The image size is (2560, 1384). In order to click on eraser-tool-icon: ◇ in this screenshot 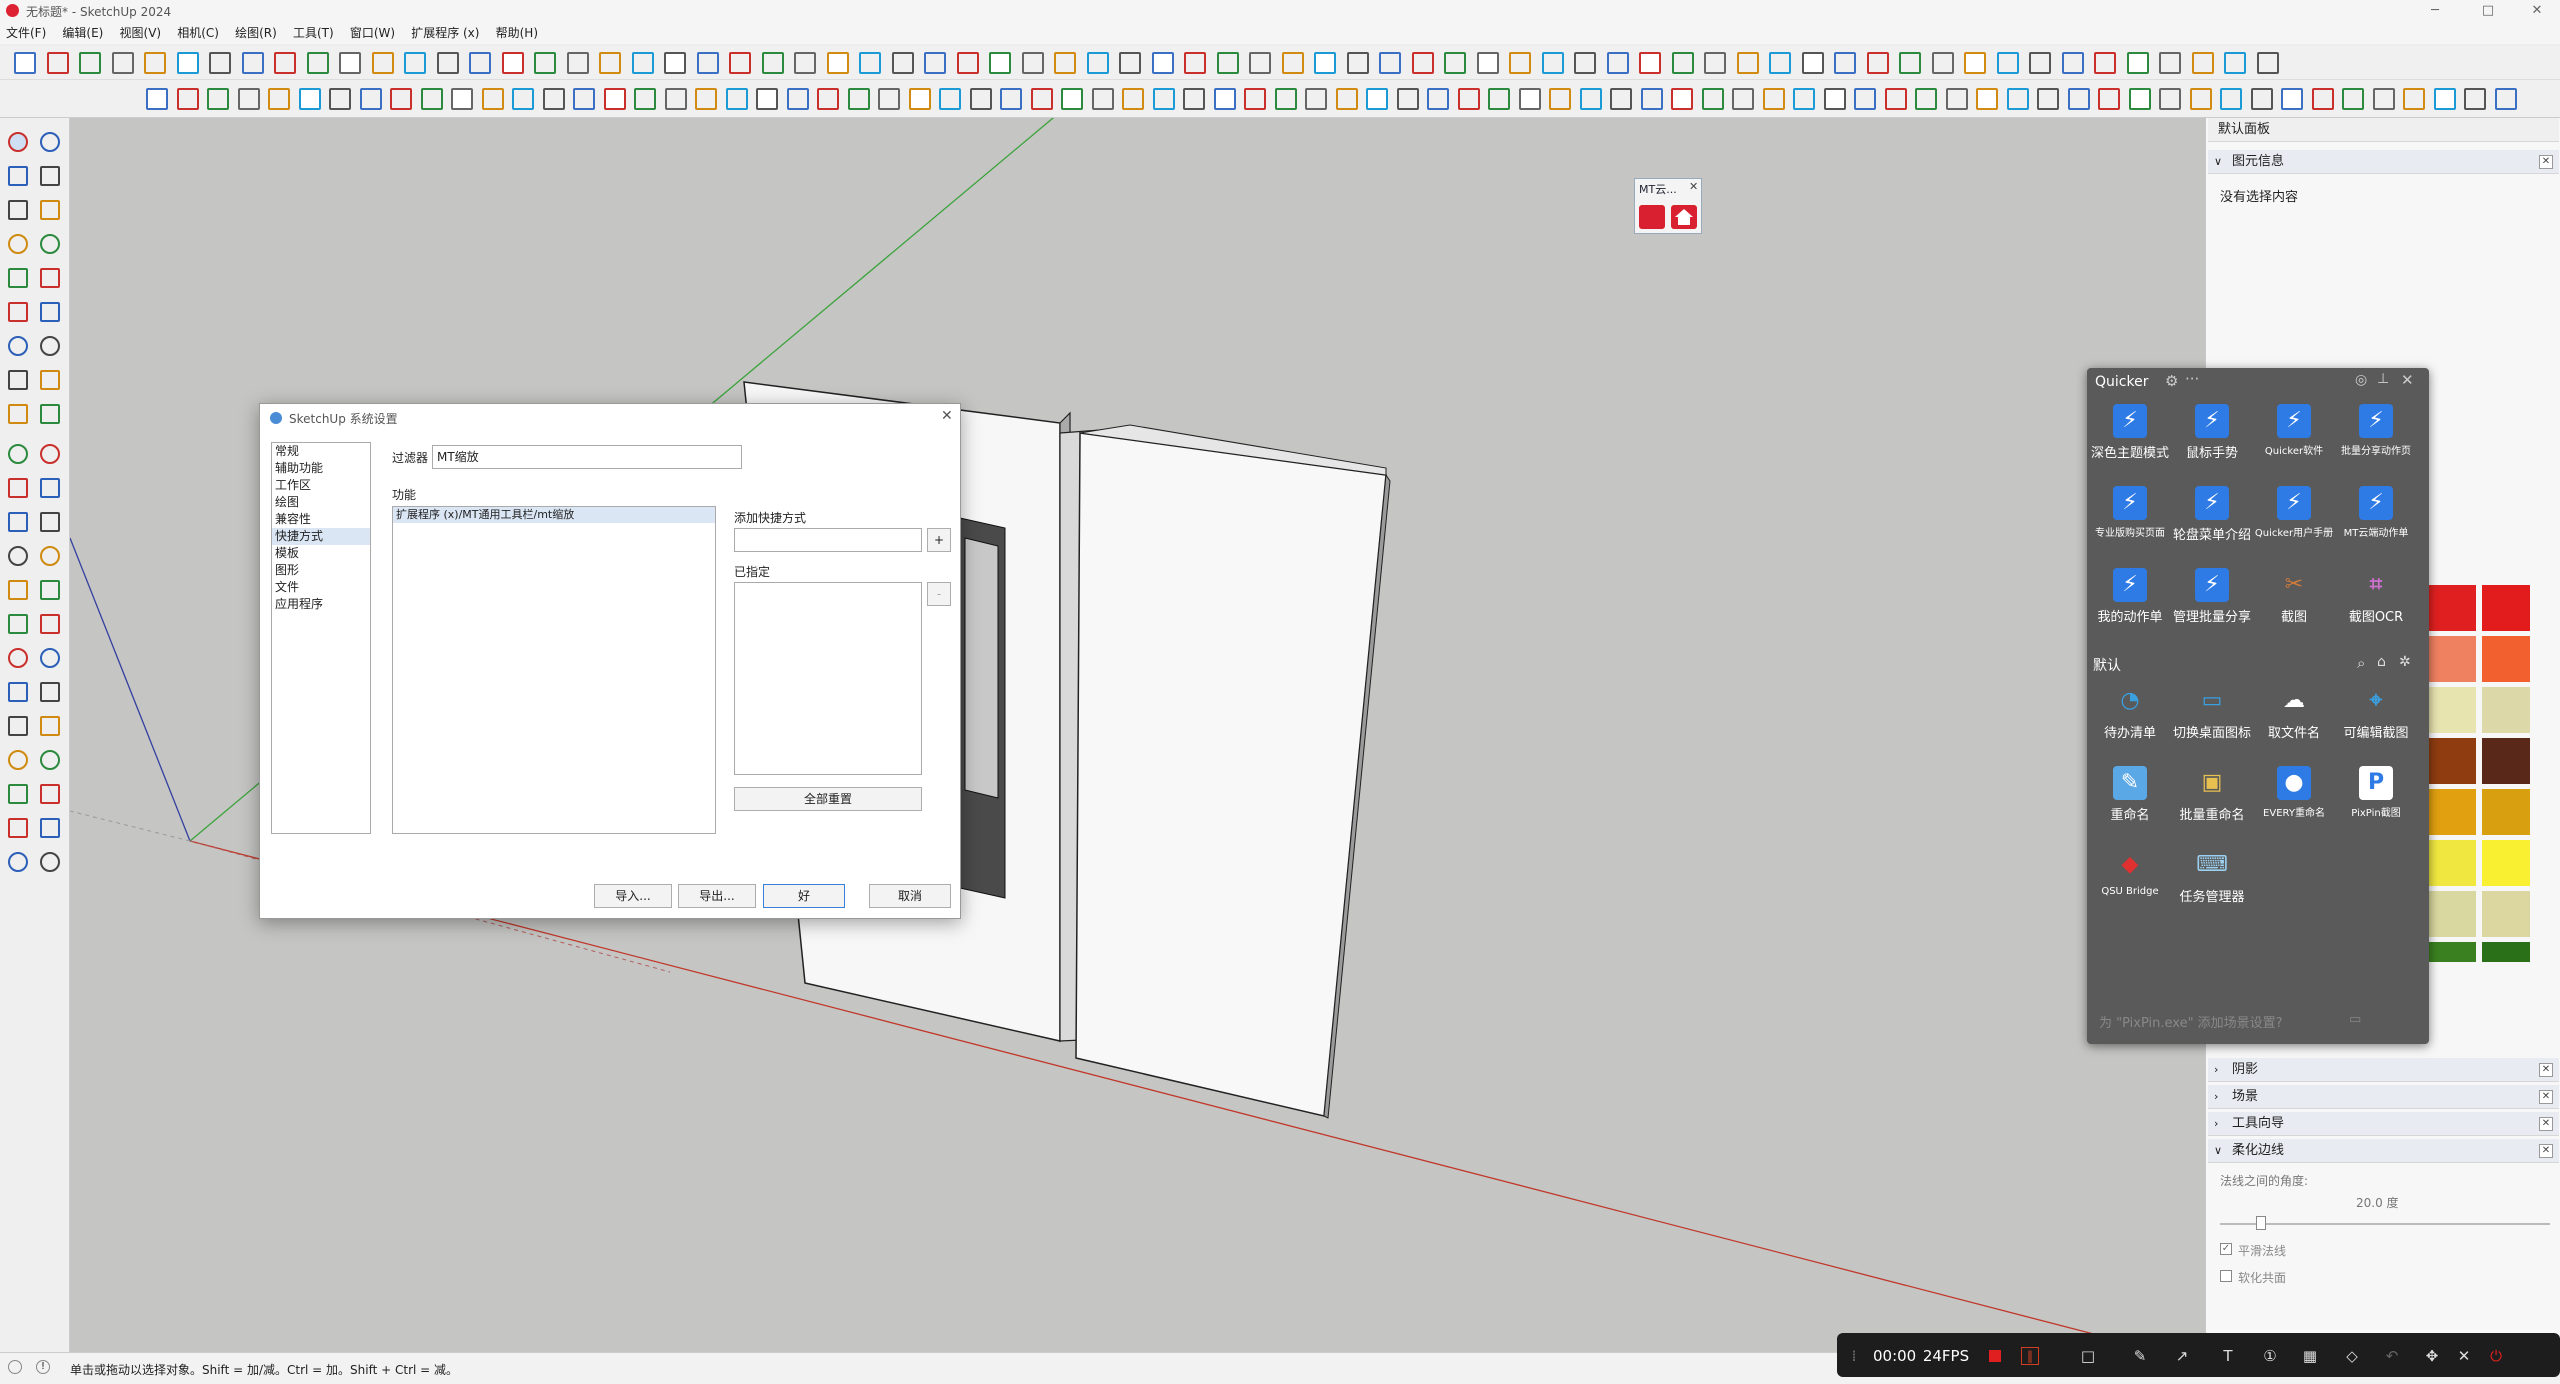, I will do `click(2352, 1356)`.